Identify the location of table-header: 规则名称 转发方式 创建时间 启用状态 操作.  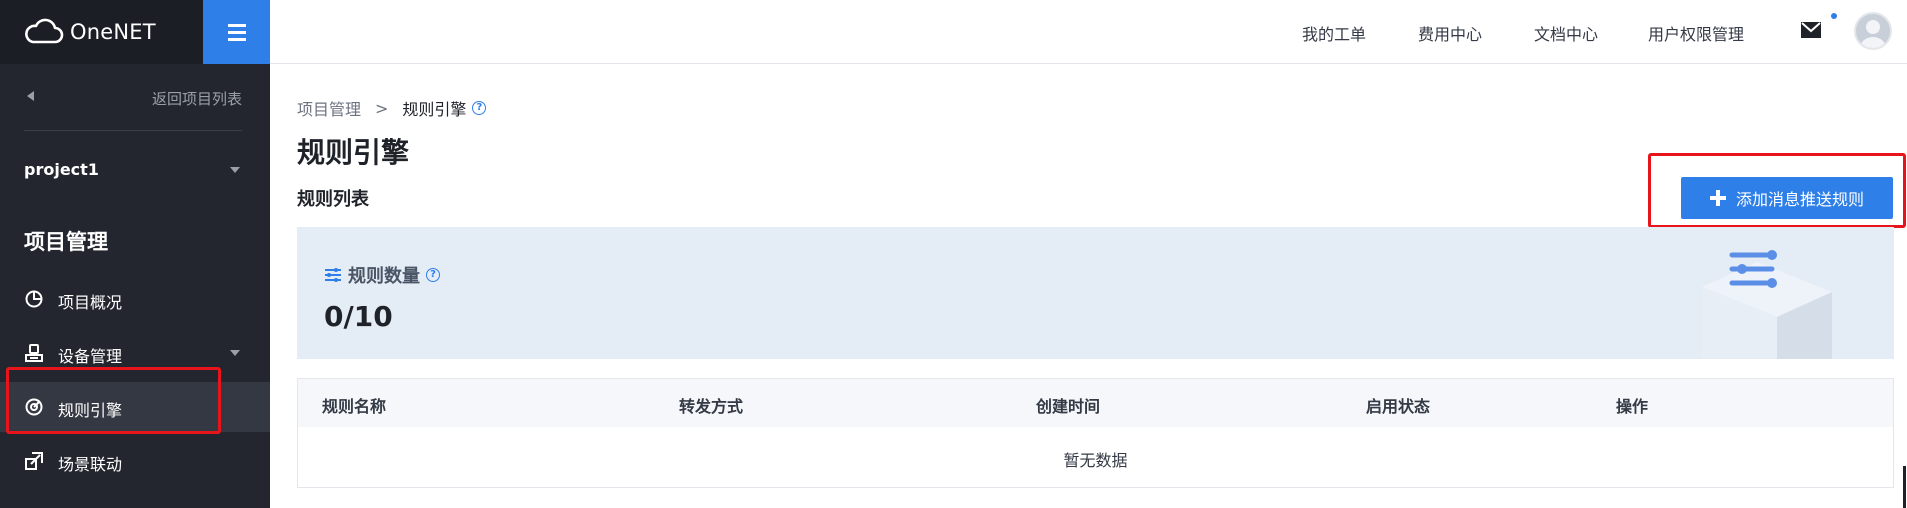
(1095, 403).